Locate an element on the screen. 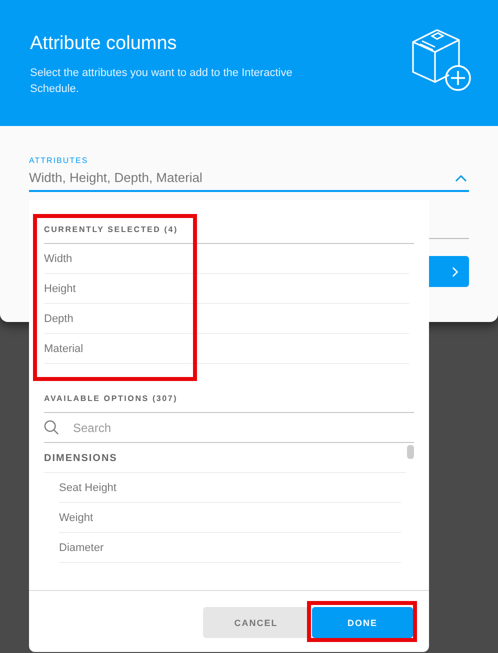  dialog-title: Attribute columns is located at coordinates (104, 44).